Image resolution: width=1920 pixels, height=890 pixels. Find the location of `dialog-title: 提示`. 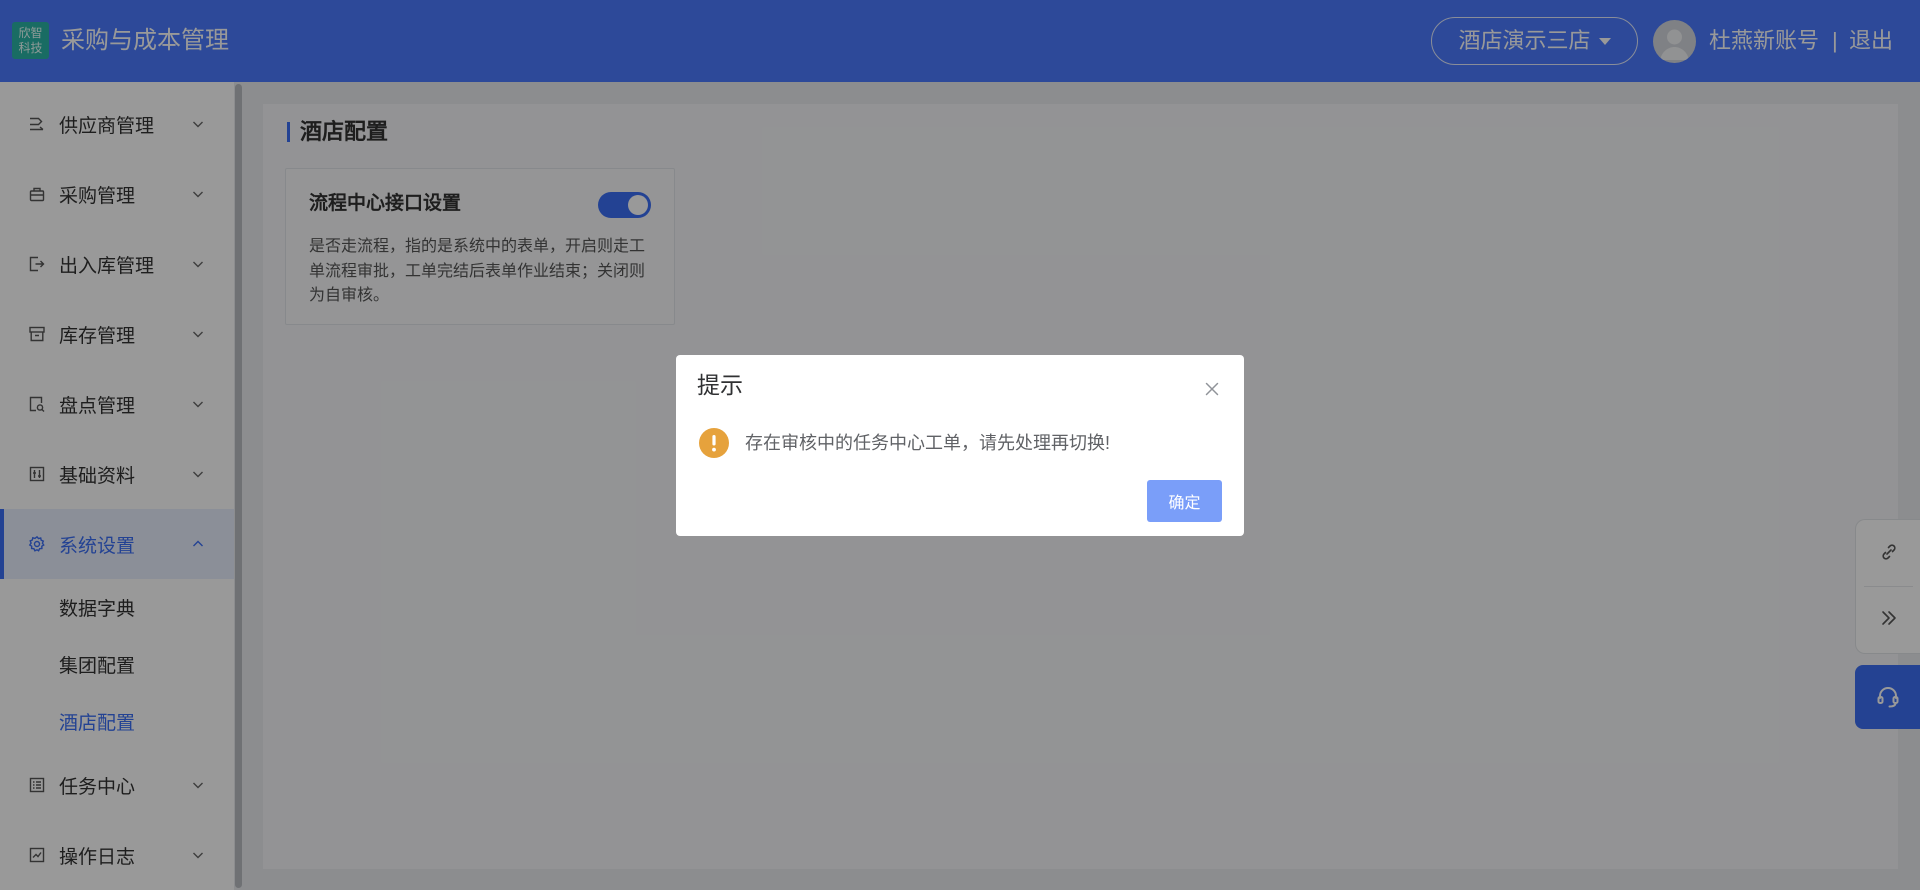

dialog-title: 提示 is located at coordinates (720, 385).